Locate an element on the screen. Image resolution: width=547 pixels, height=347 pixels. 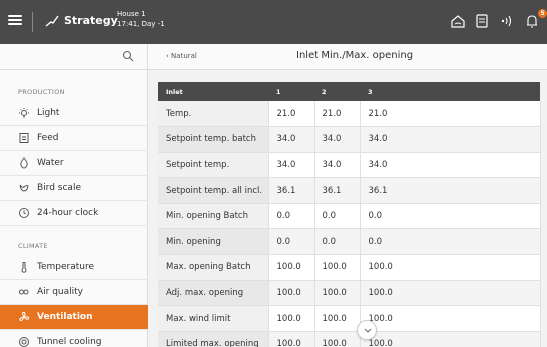
table-row: Adj. max. opening 100.0 100.0 100.0 is located at coordinates (349, 293).